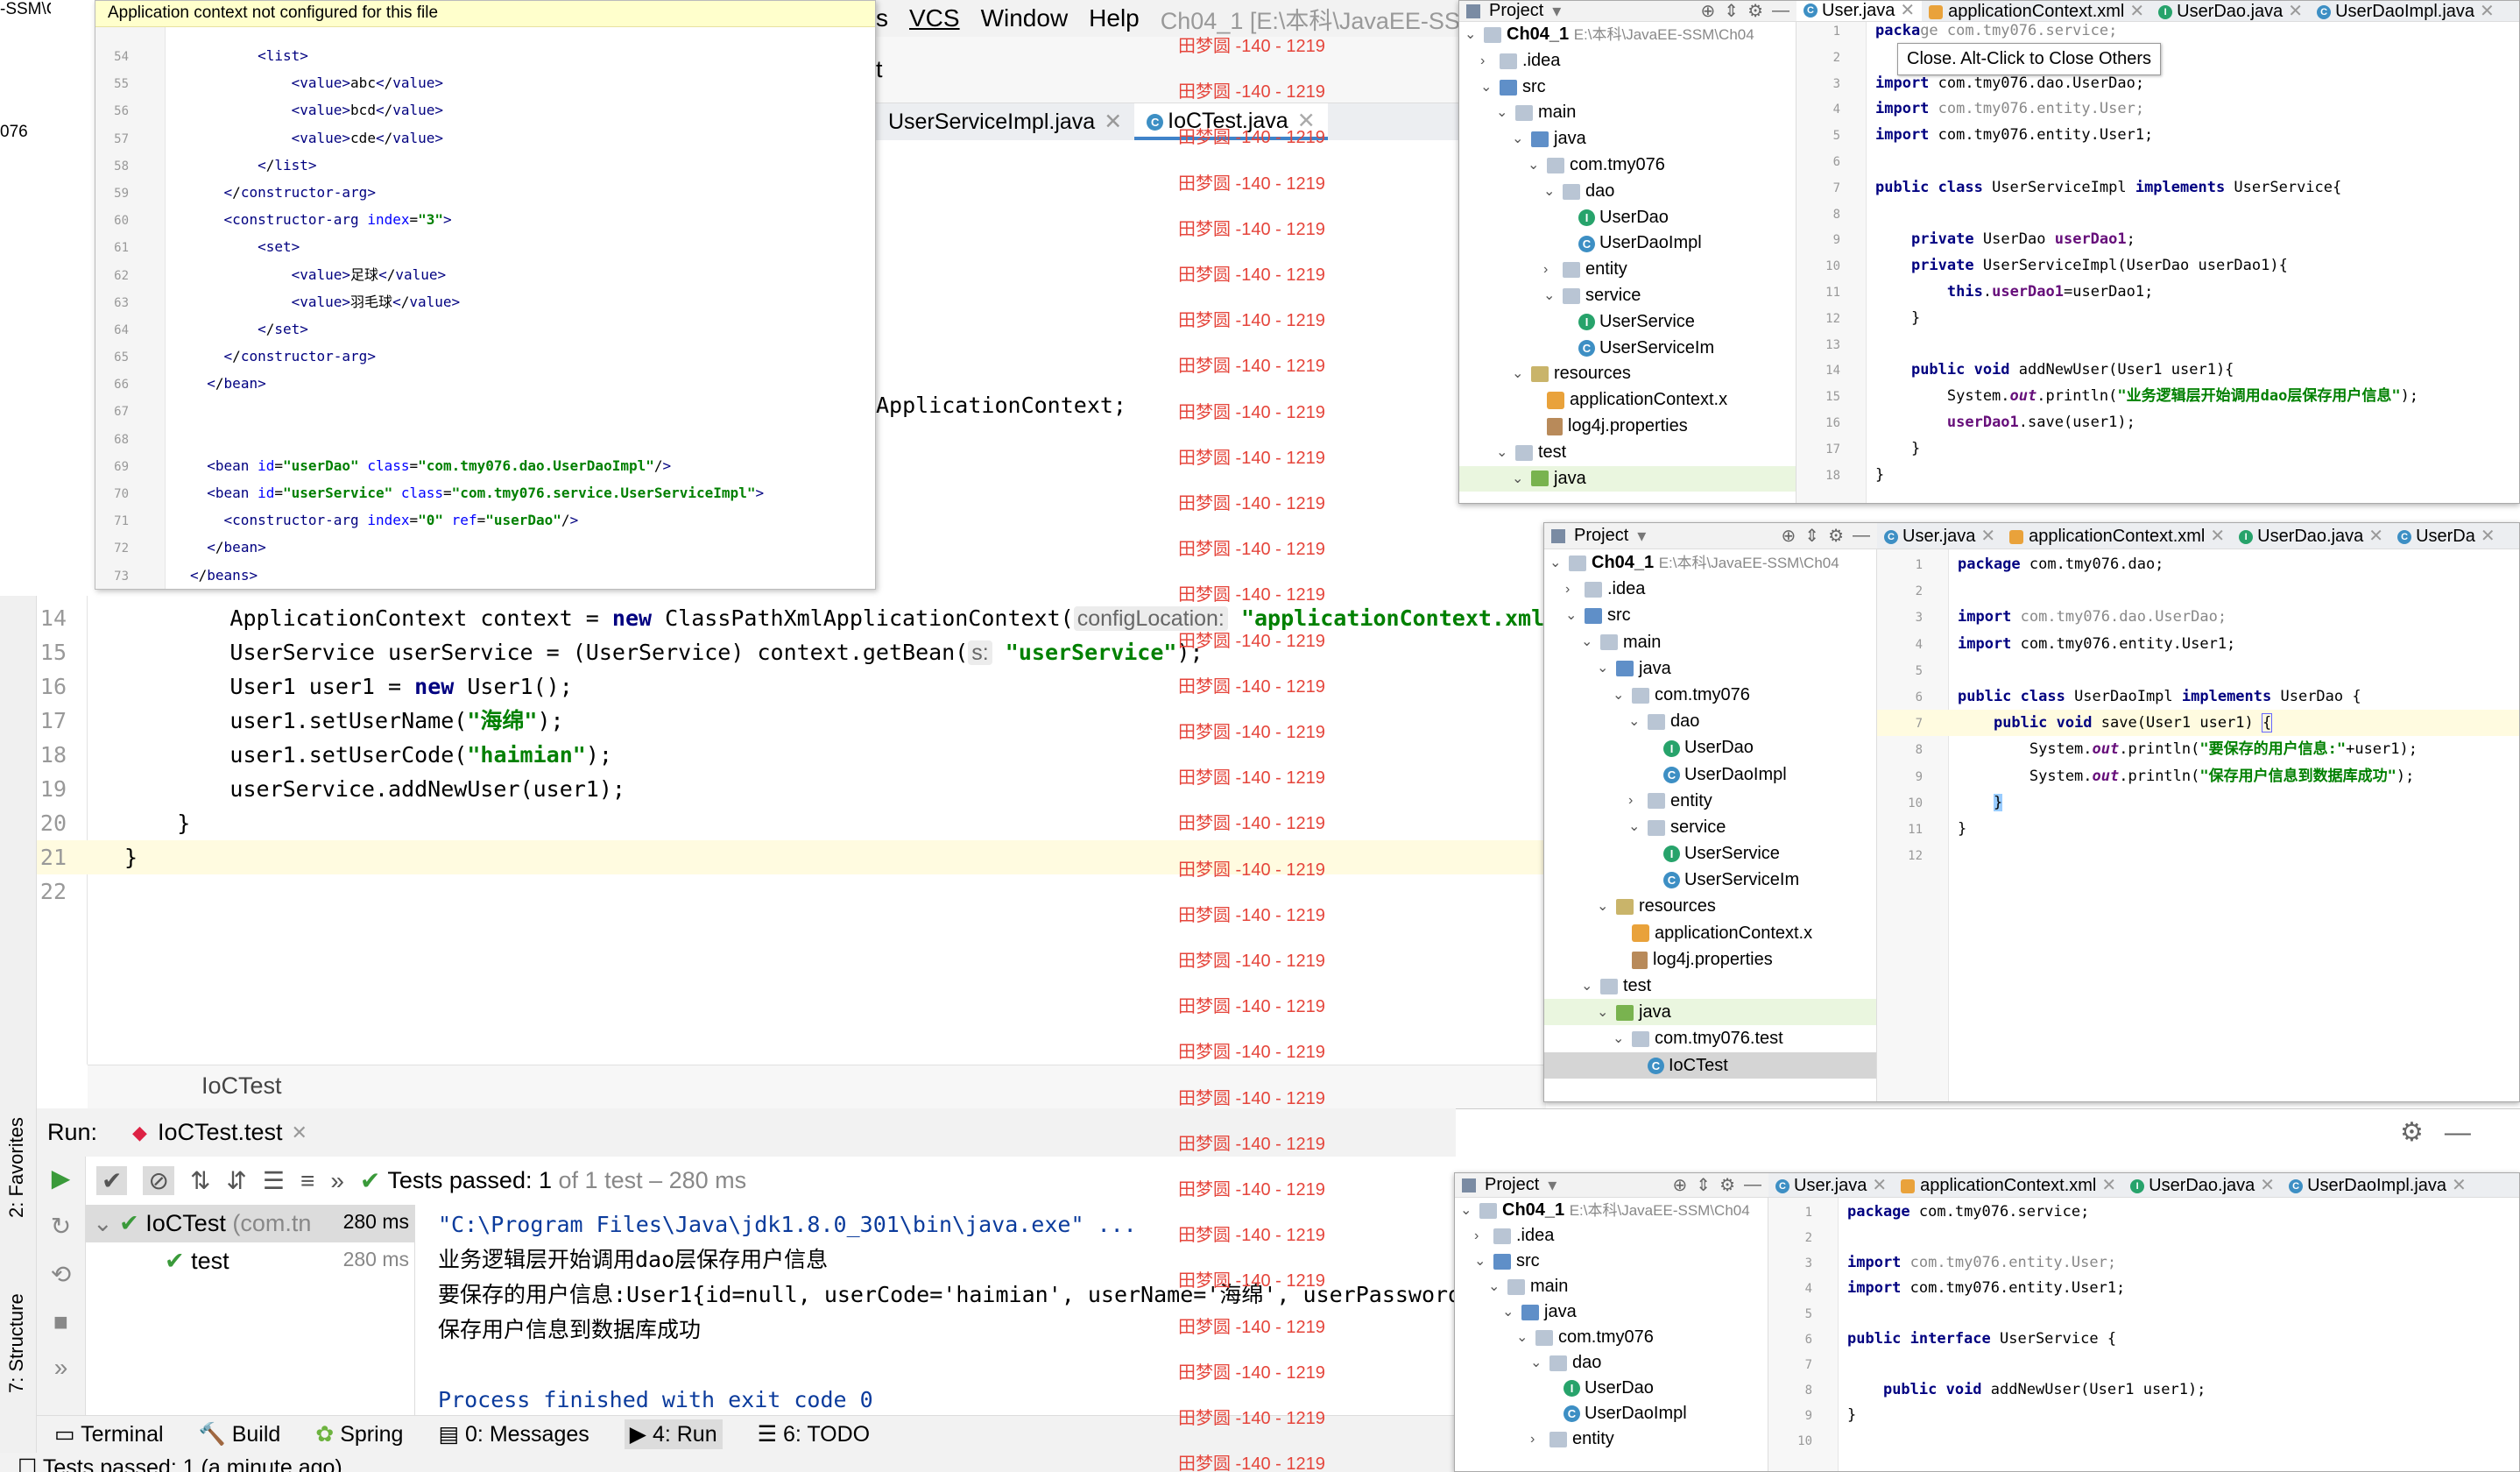 Image resolution: width=2520 pixels, height=1472 pixels. I want to click on minimize-icon: —, so click(2458, 1132).